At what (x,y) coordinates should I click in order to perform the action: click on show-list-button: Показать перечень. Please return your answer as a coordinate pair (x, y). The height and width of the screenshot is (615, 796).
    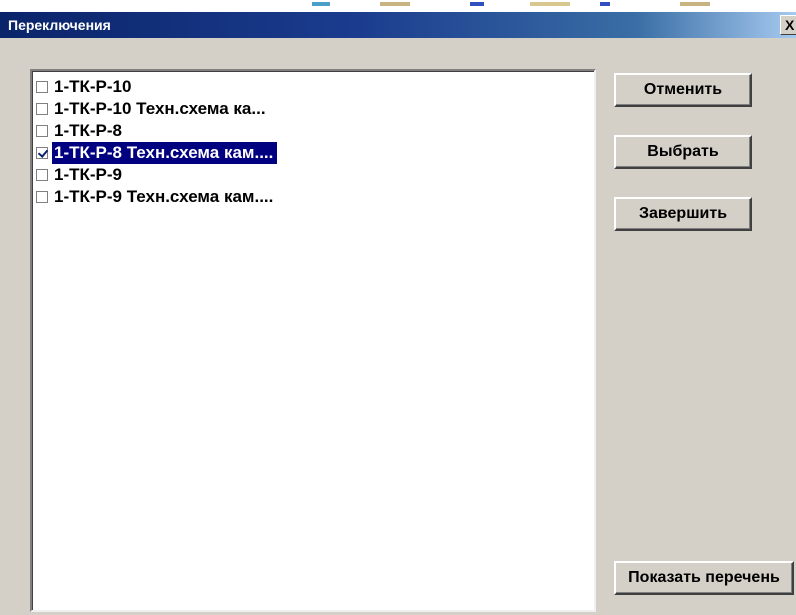
    Looking at the image, I should click on (704, 578).